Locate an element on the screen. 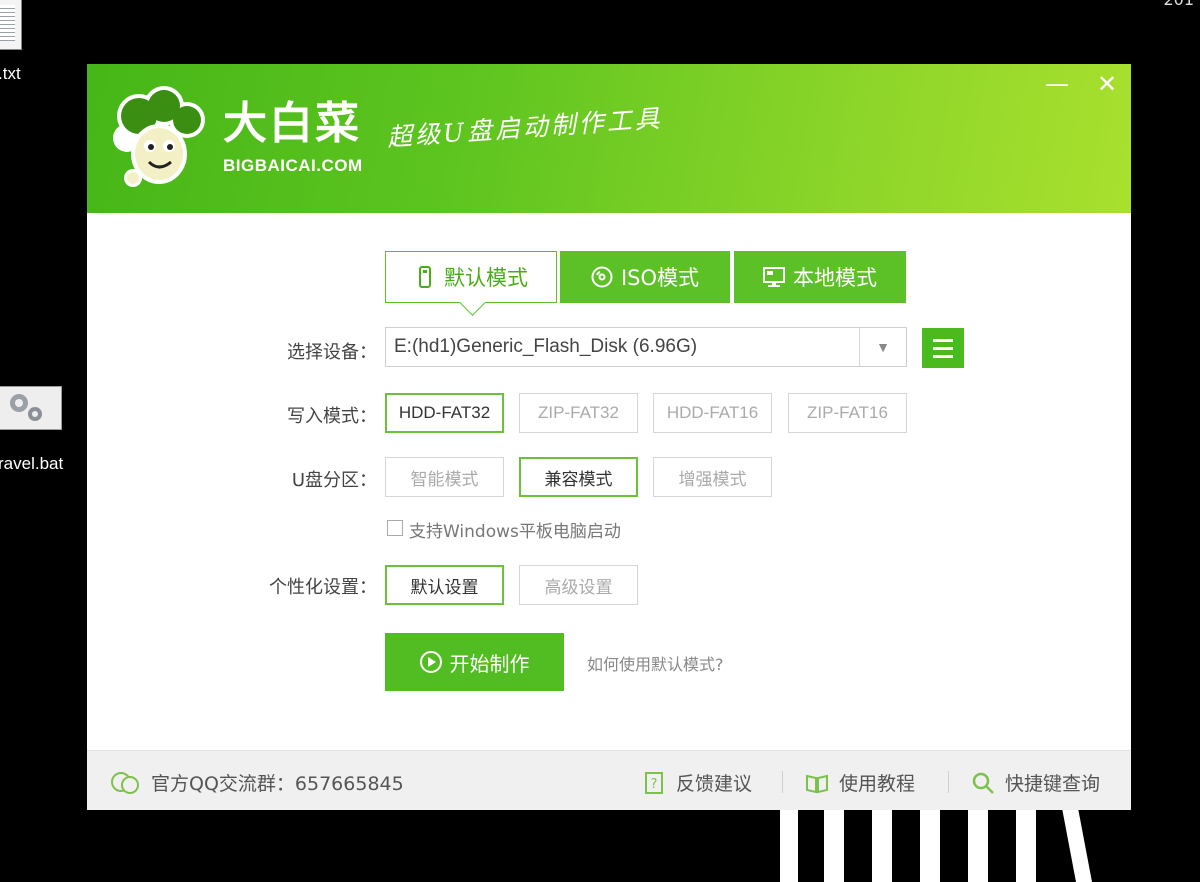 The height and width of the screenshot is (882, 1200). feedback-icon: ? is located at coordinates (654, 782).